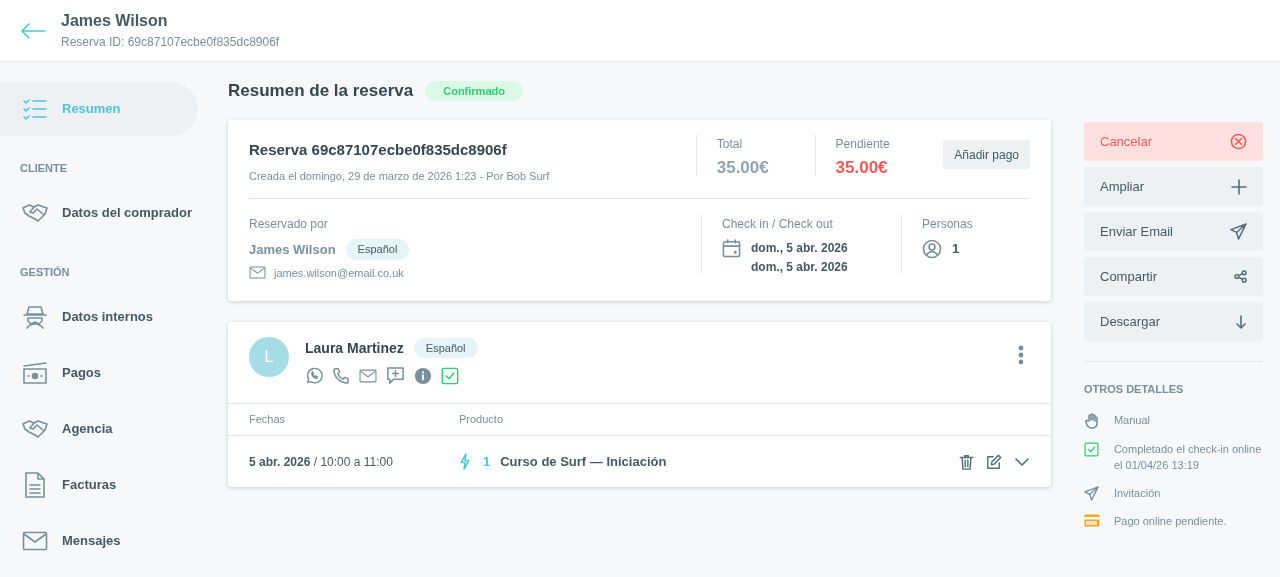  What do you see at coordinates (339, 273) in the screenshot?
I see `email-address: james.wilson@email.co.uk` at bounding box center [339, 273].